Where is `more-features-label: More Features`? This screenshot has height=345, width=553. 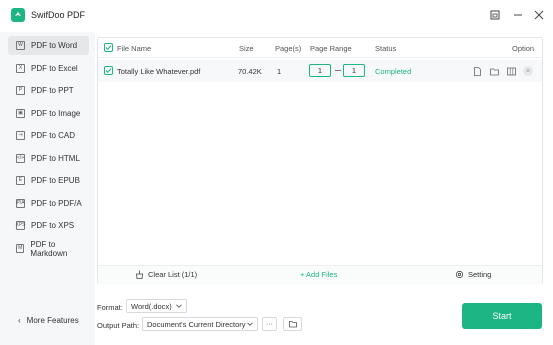 more-features-label: More Features is located at coordinates (52, 320).